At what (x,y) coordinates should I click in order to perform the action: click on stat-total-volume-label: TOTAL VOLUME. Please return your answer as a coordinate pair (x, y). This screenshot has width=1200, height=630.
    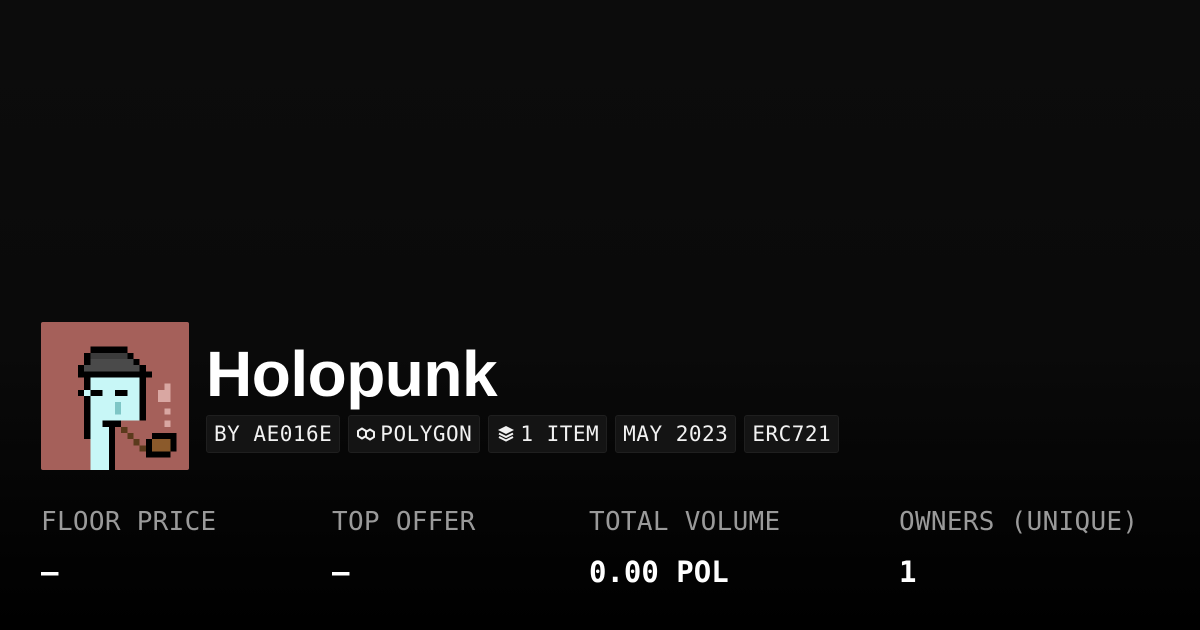
    Looking at the image, I should click on (685, 522).